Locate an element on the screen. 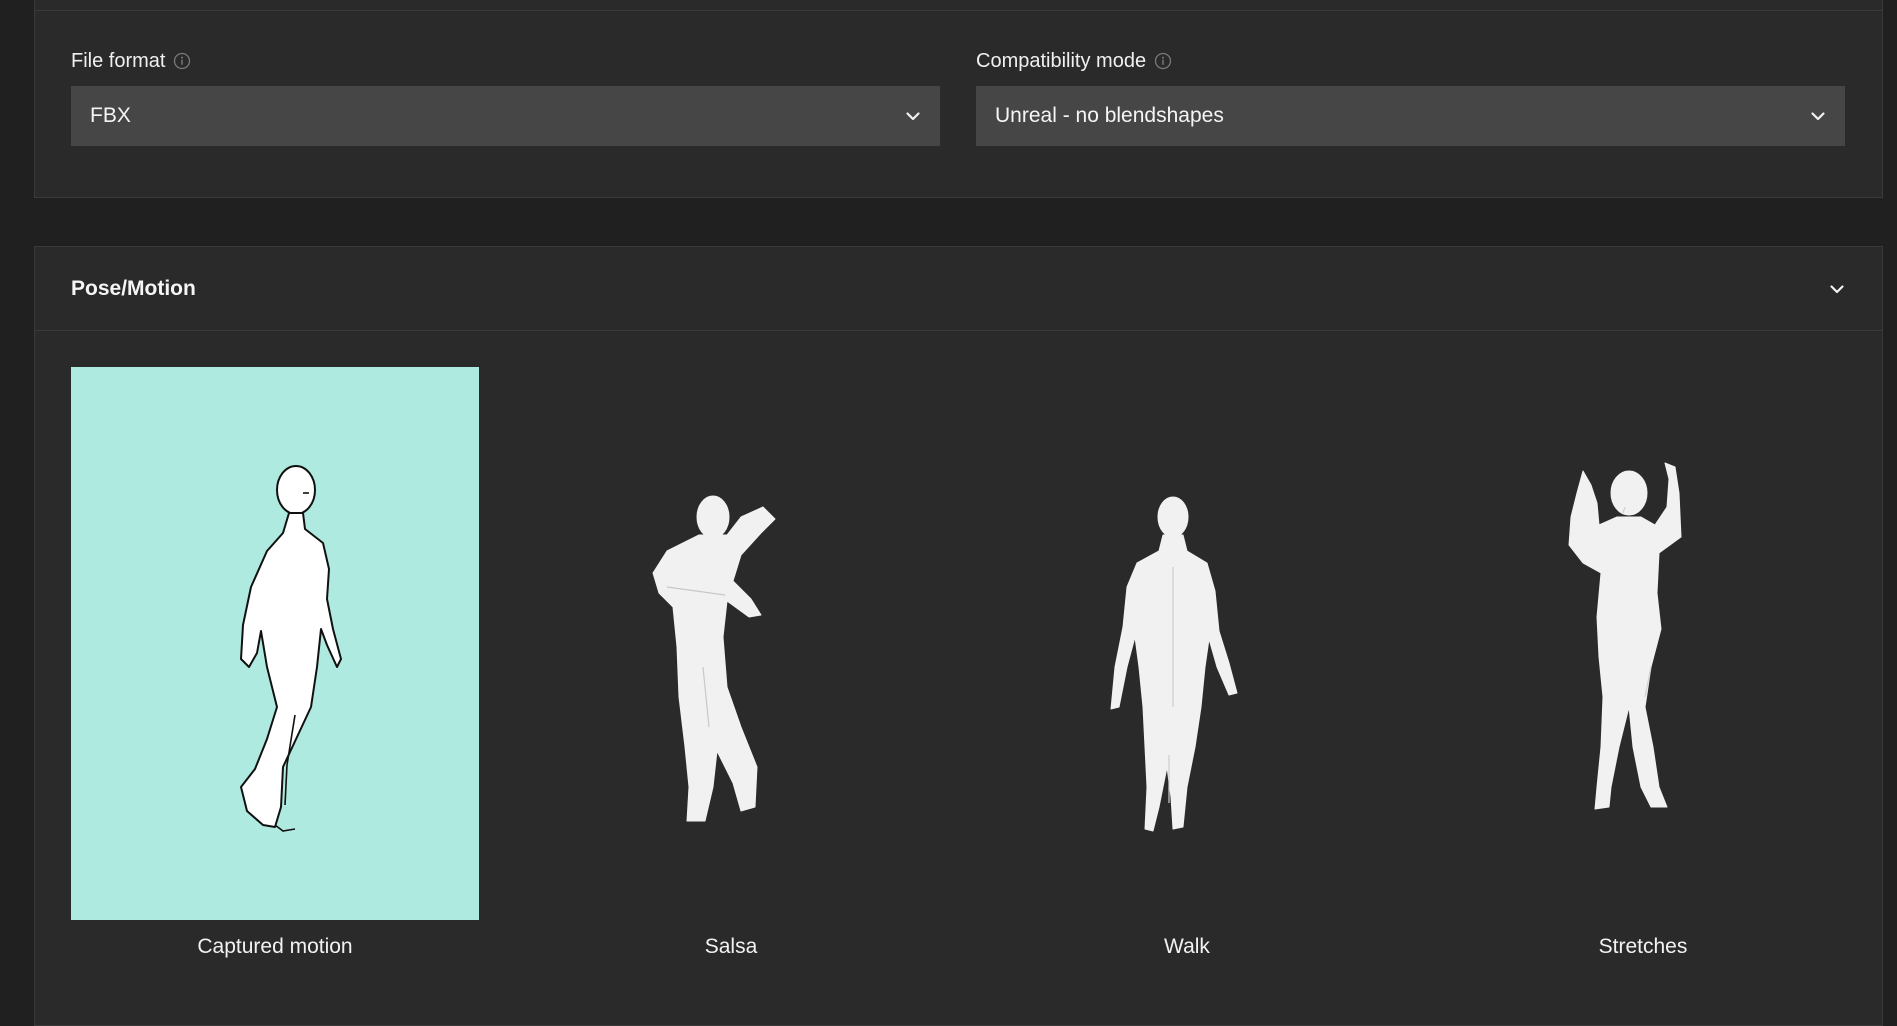 The image size is (1897, 1026). pose-motion-header: Pose/Motion is located at coordinates (958, 289).